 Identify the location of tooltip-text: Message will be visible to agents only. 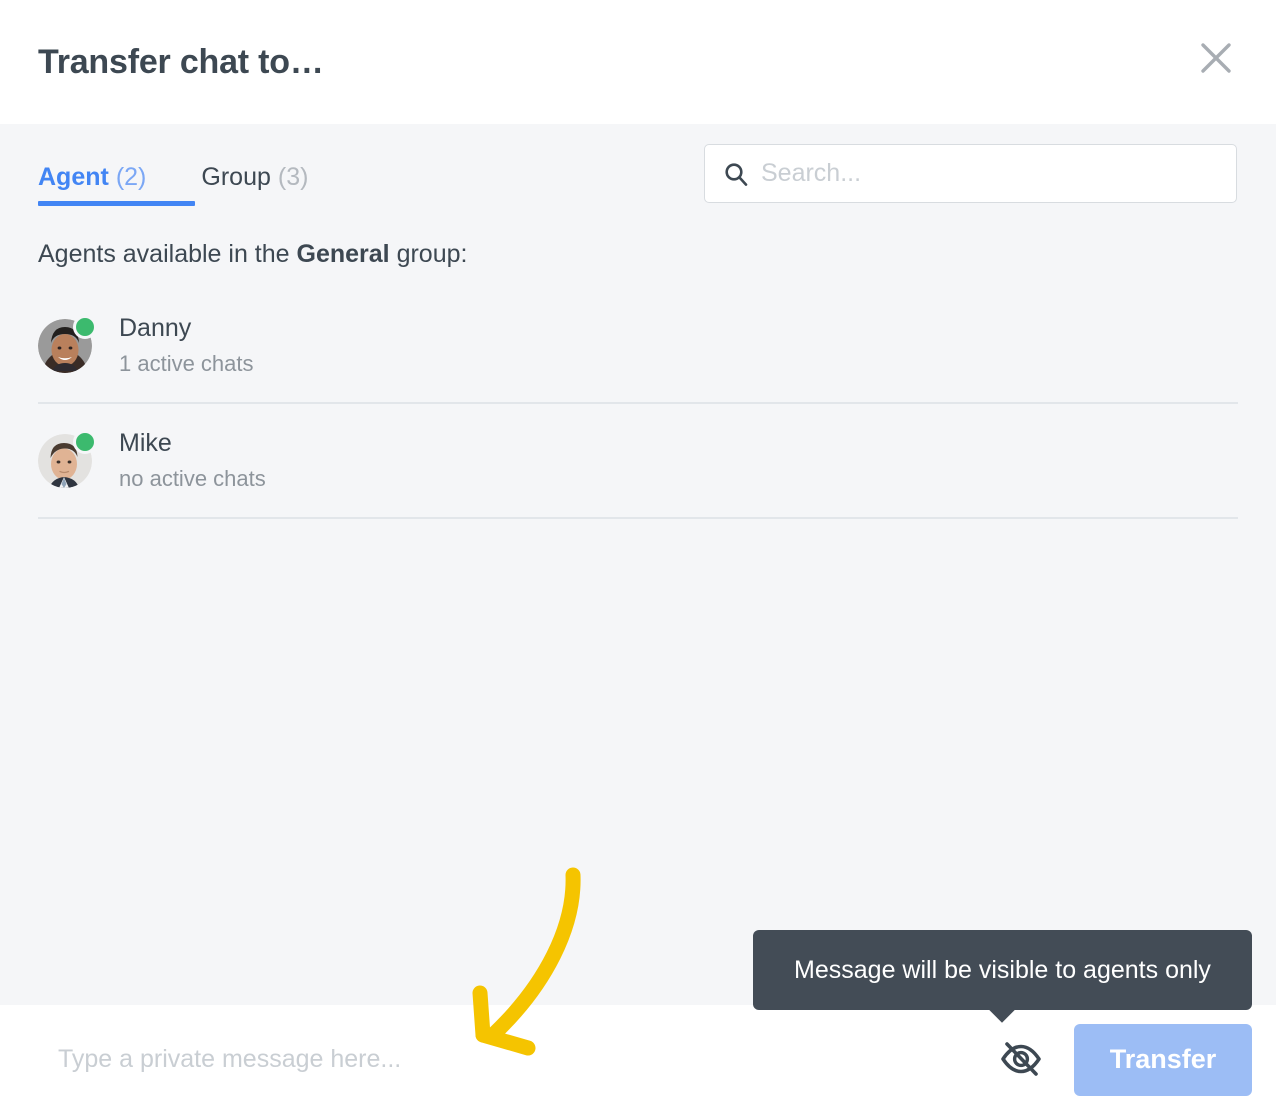
(1002, 969).